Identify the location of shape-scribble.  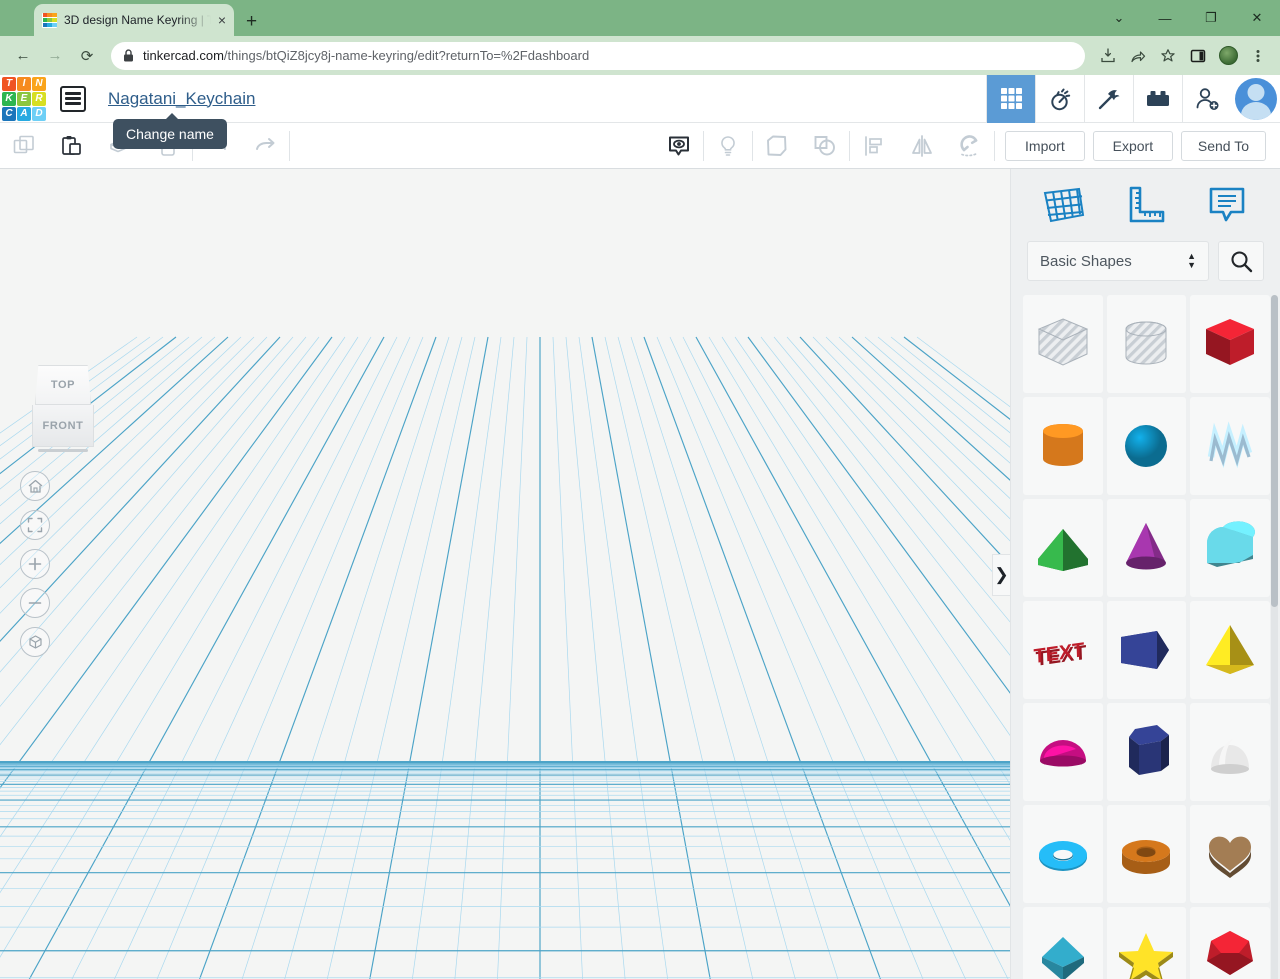
(1230, 446).